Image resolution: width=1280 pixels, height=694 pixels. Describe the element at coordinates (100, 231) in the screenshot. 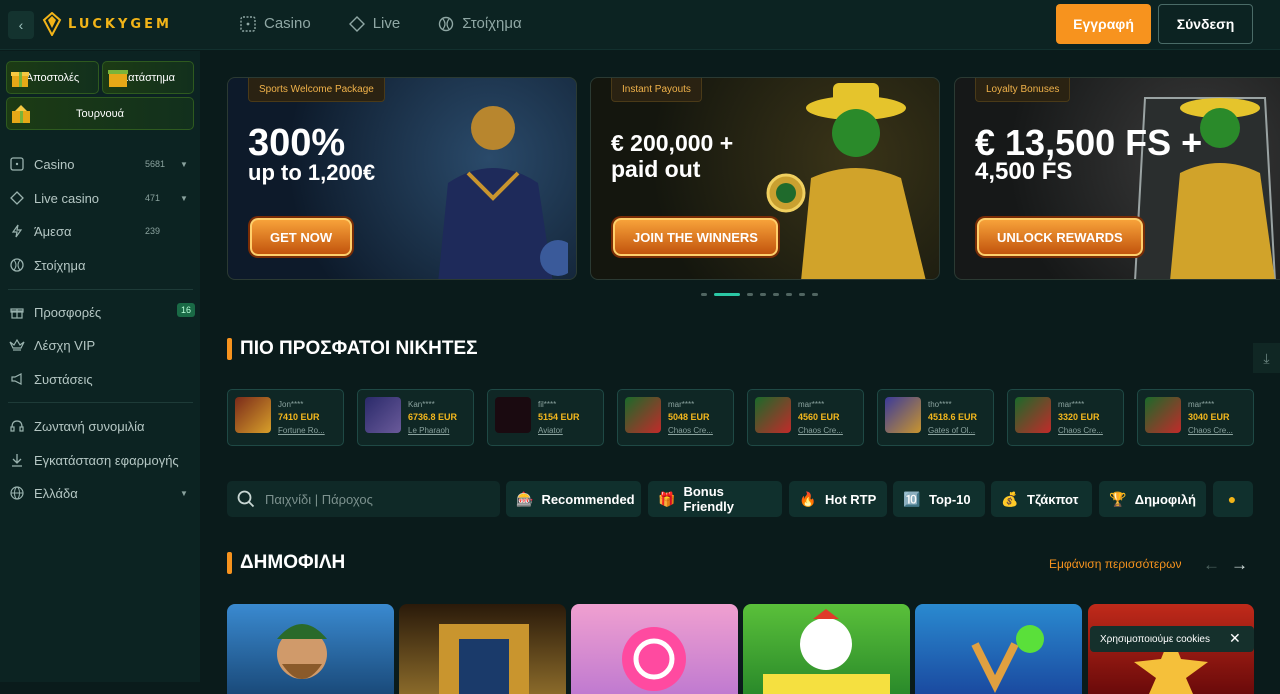

I see `sidebar-item-instant: Άμεσα 239` at that location.